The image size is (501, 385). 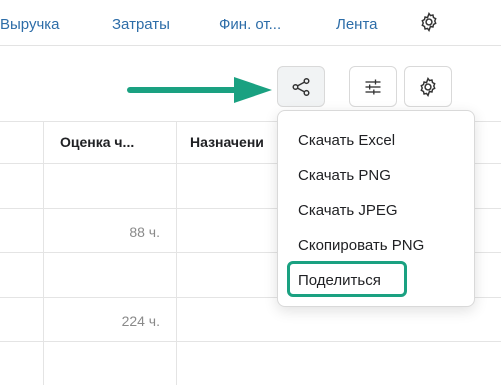 I want to click on top-nav: Выручка Затраты Фин. от... Лента, so click(x=250, y=23).